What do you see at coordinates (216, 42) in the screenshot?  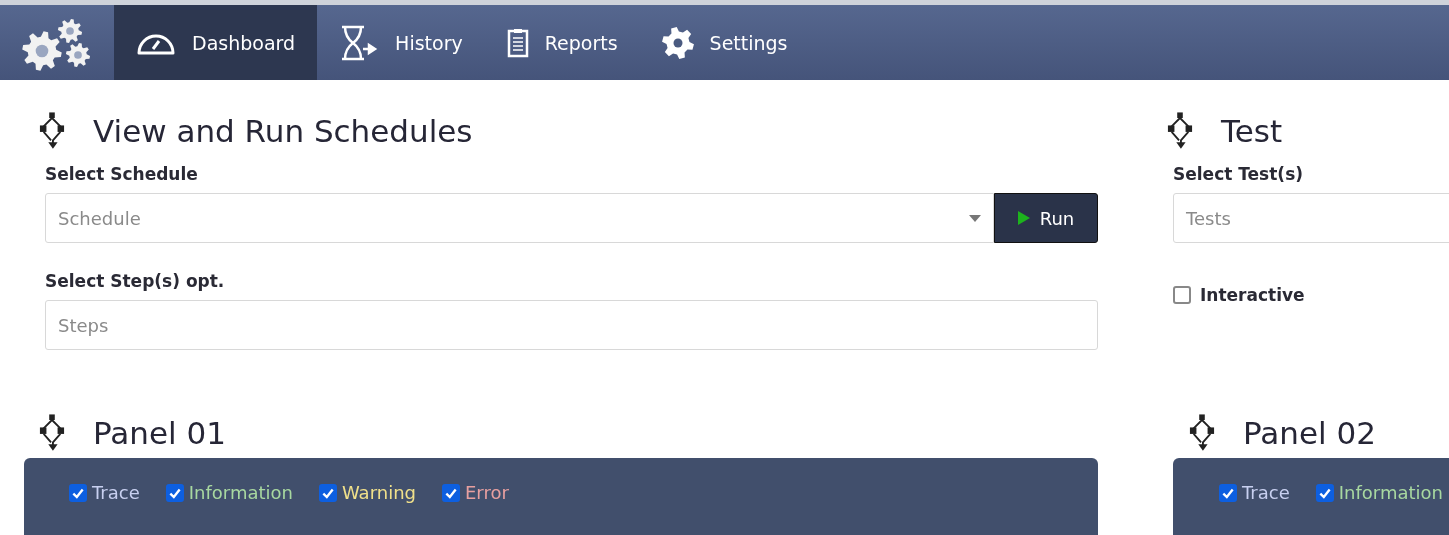 I see `nav-tab: Dashboard` at bounding box center [216, 42].